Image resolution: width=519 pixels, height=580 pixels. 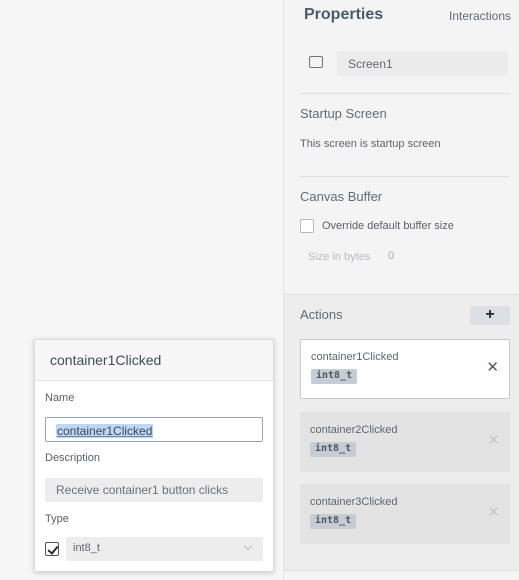 I want to click on action-name: container2Clicked, so click(x=354, y=430).